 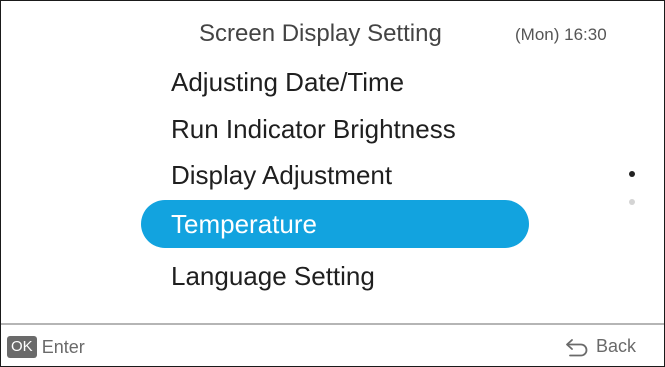 I want to click on menu-item-label: Run Indicator Brightness, so click(x=313, y=128).